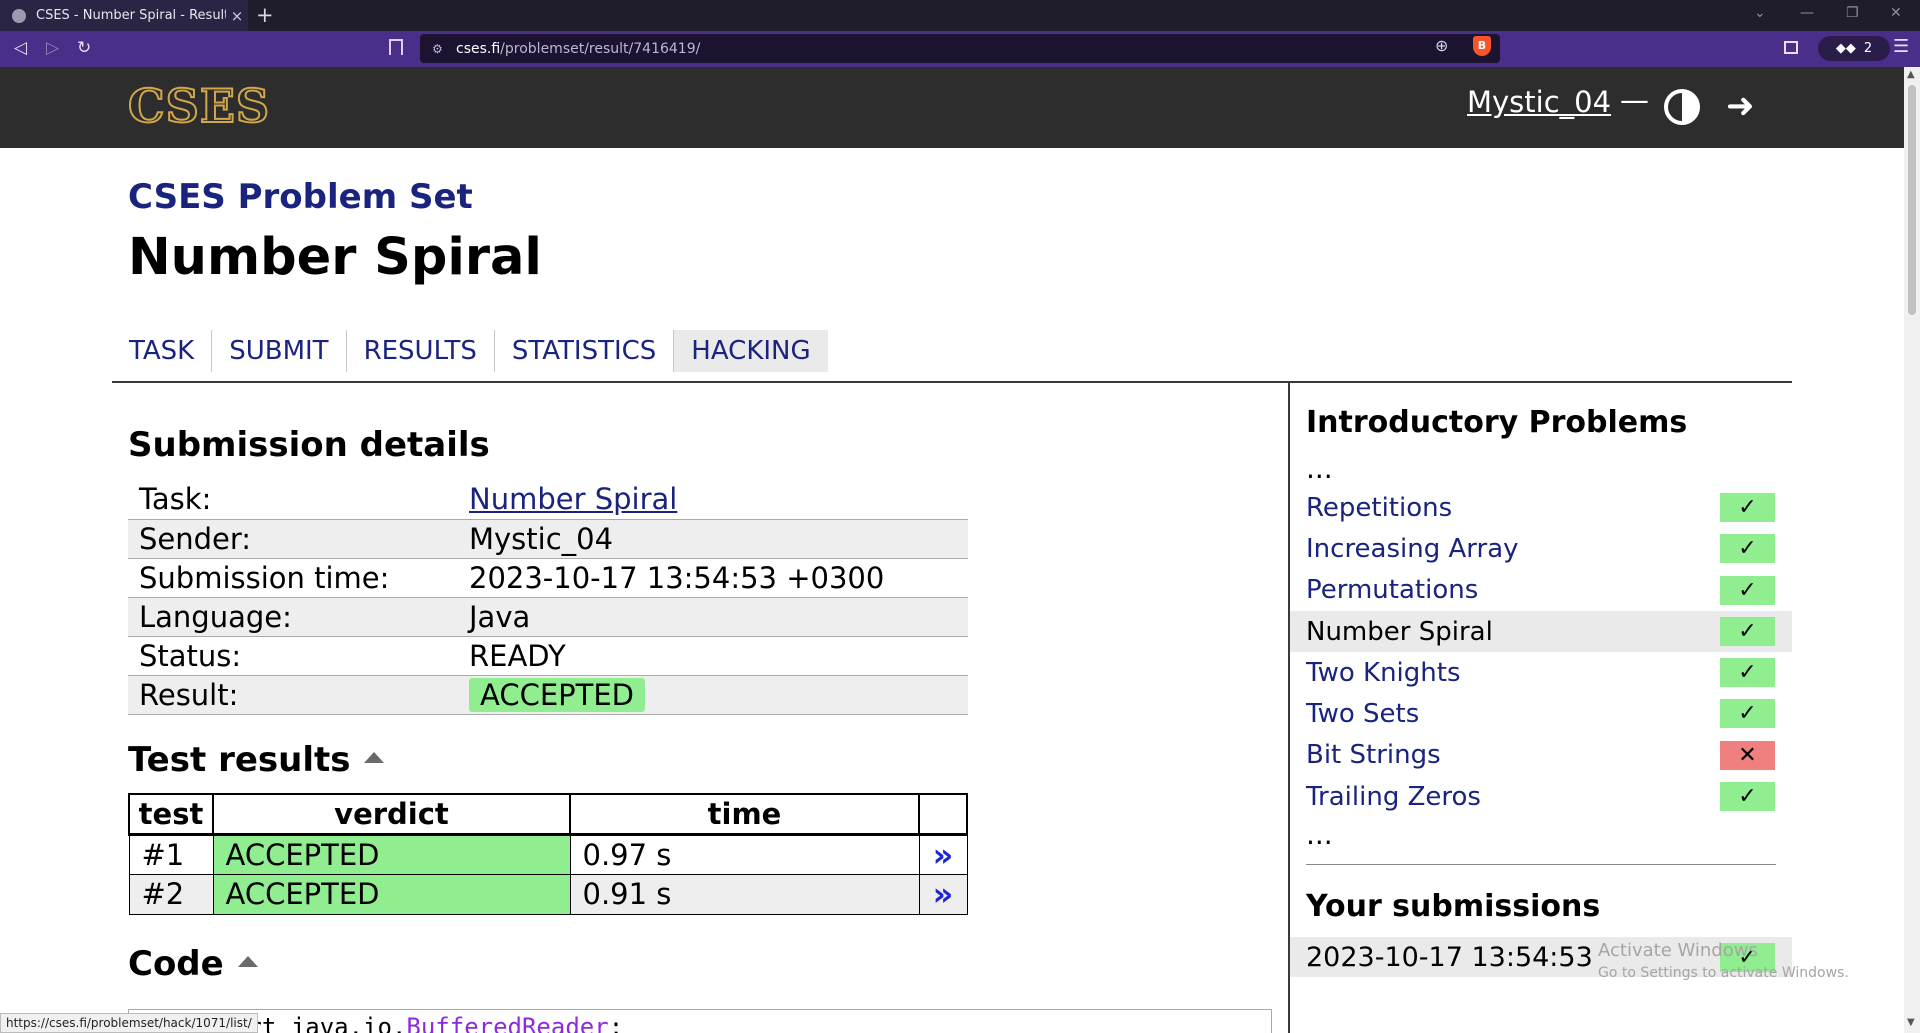 The height and width of the screenshot is (1033, 1920). What do you see at coordinates (744, 814) in the screenshot?
I see `col-header-time: time` at bounding box center [744, 814].